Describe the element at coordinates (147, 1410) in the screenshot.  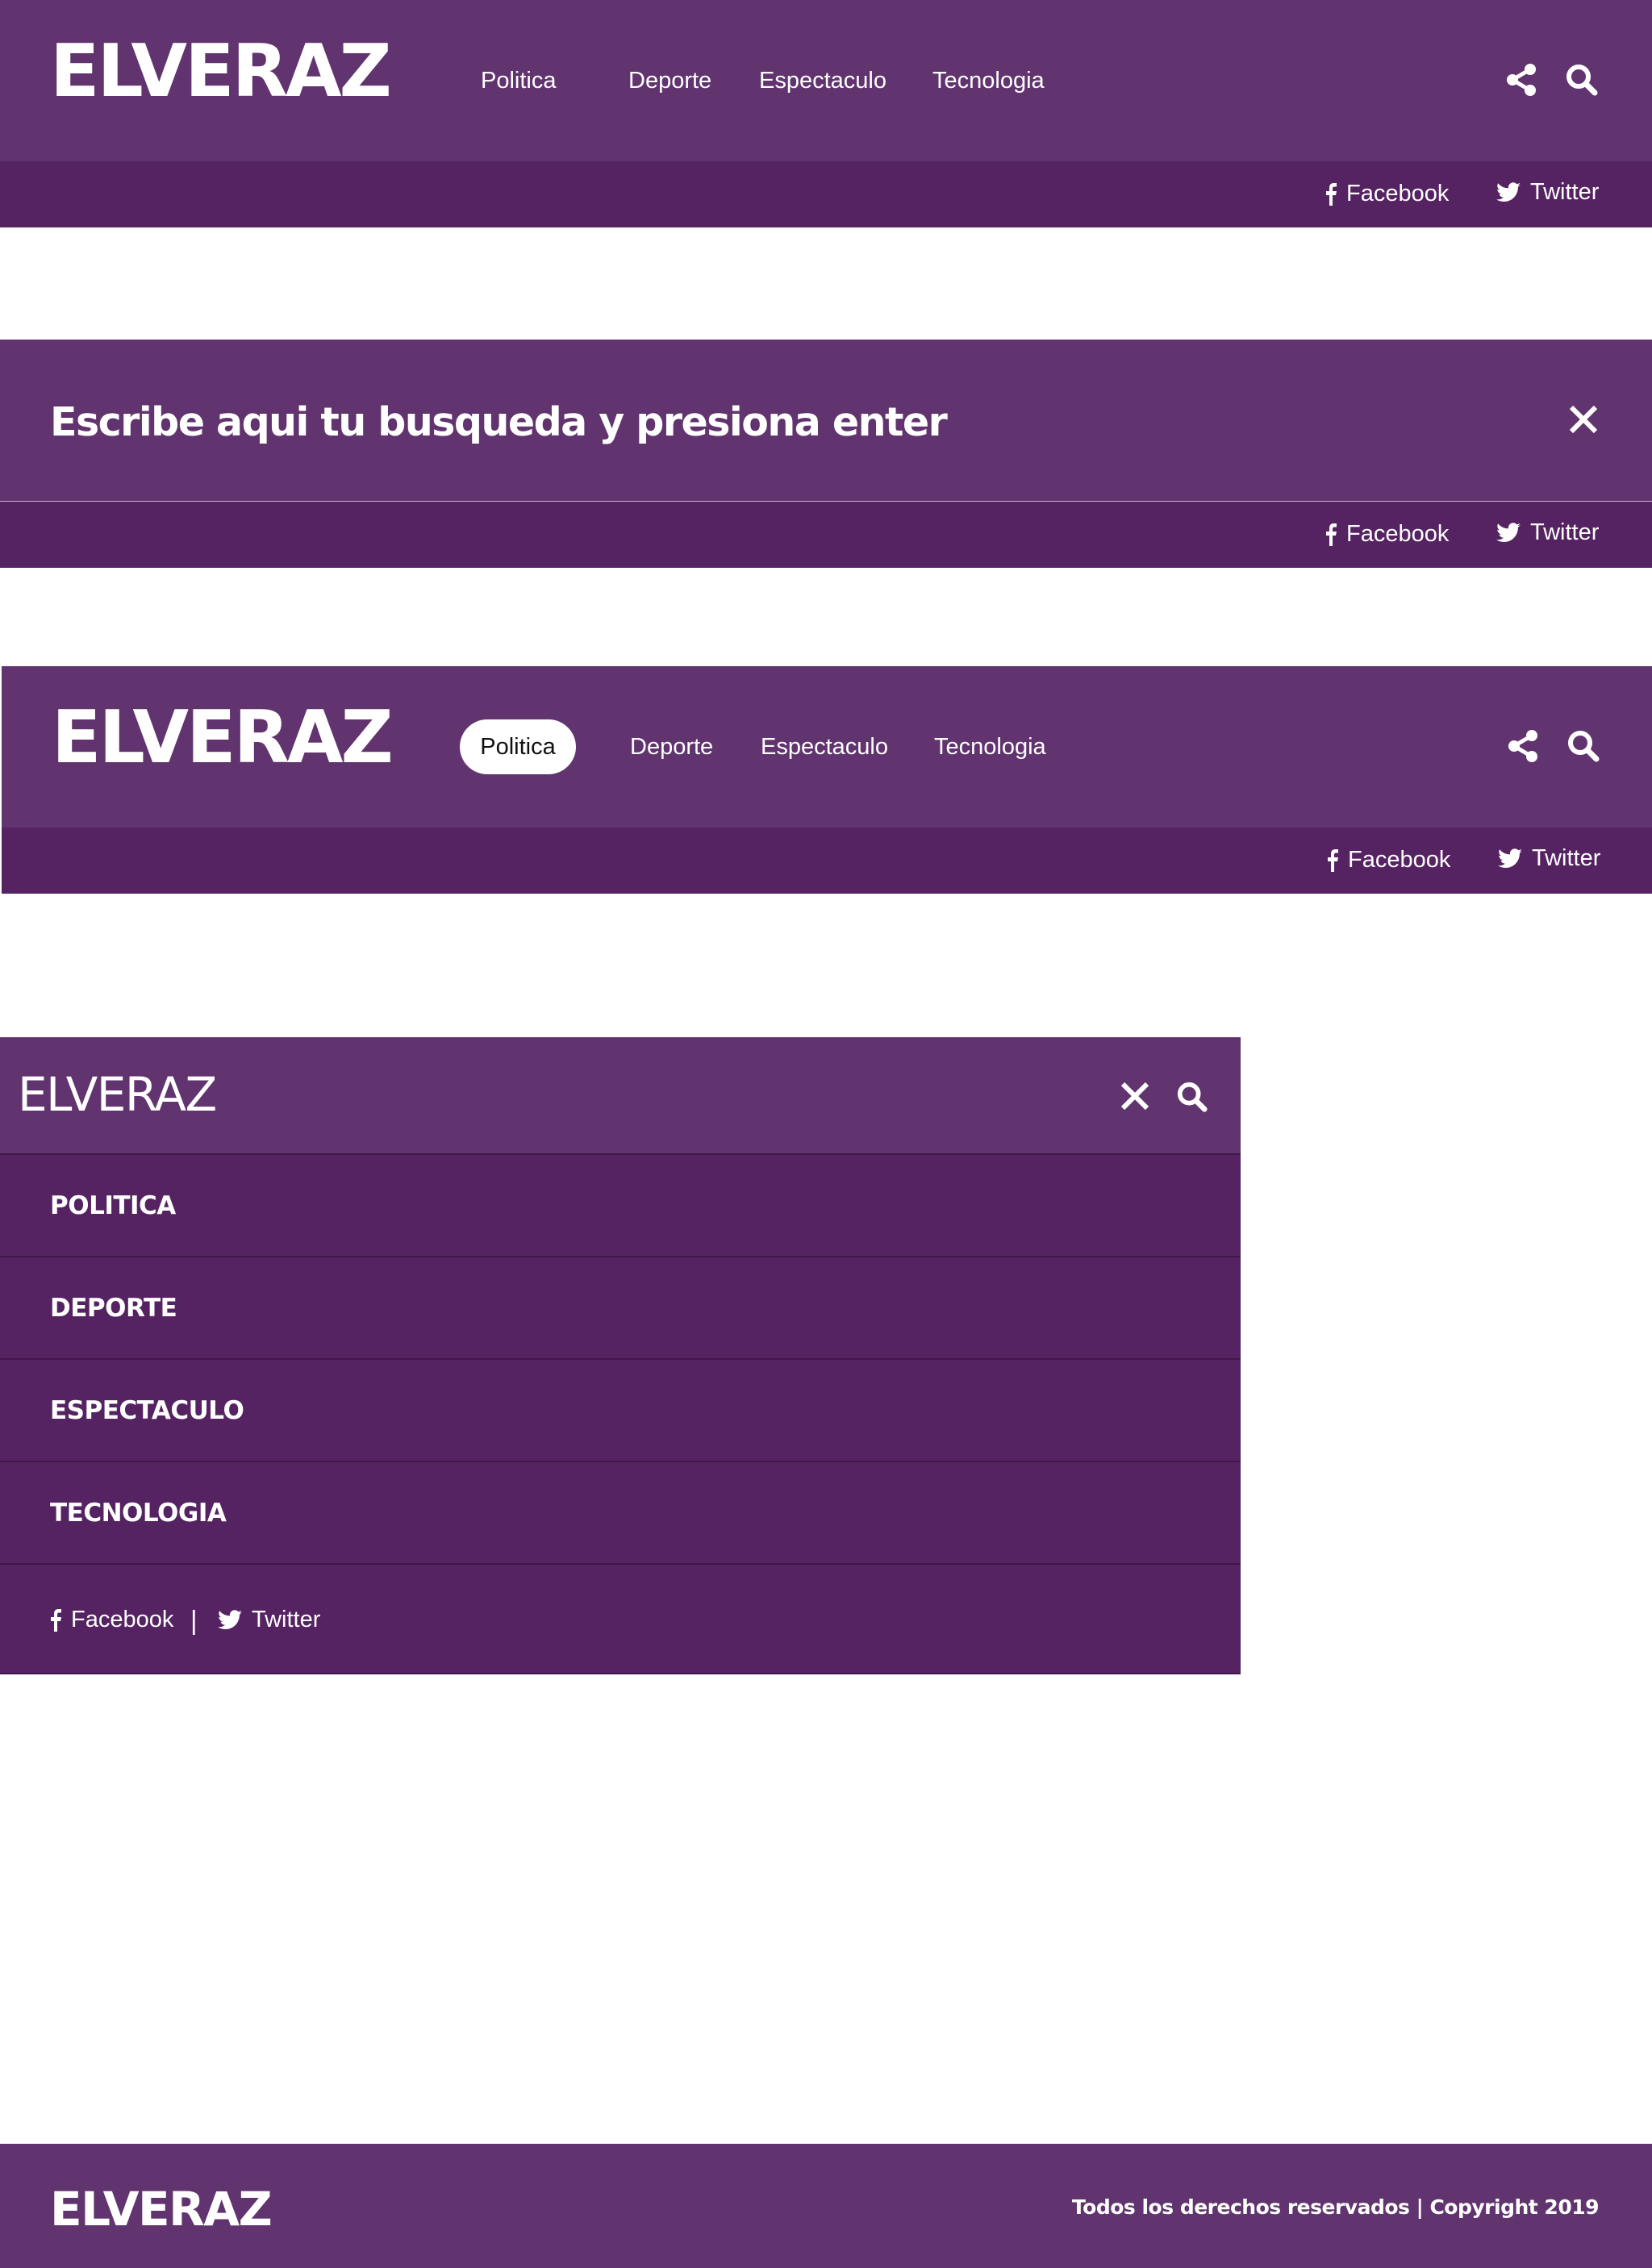
I see `menu-item-label: ESPECTACULO` at that location.